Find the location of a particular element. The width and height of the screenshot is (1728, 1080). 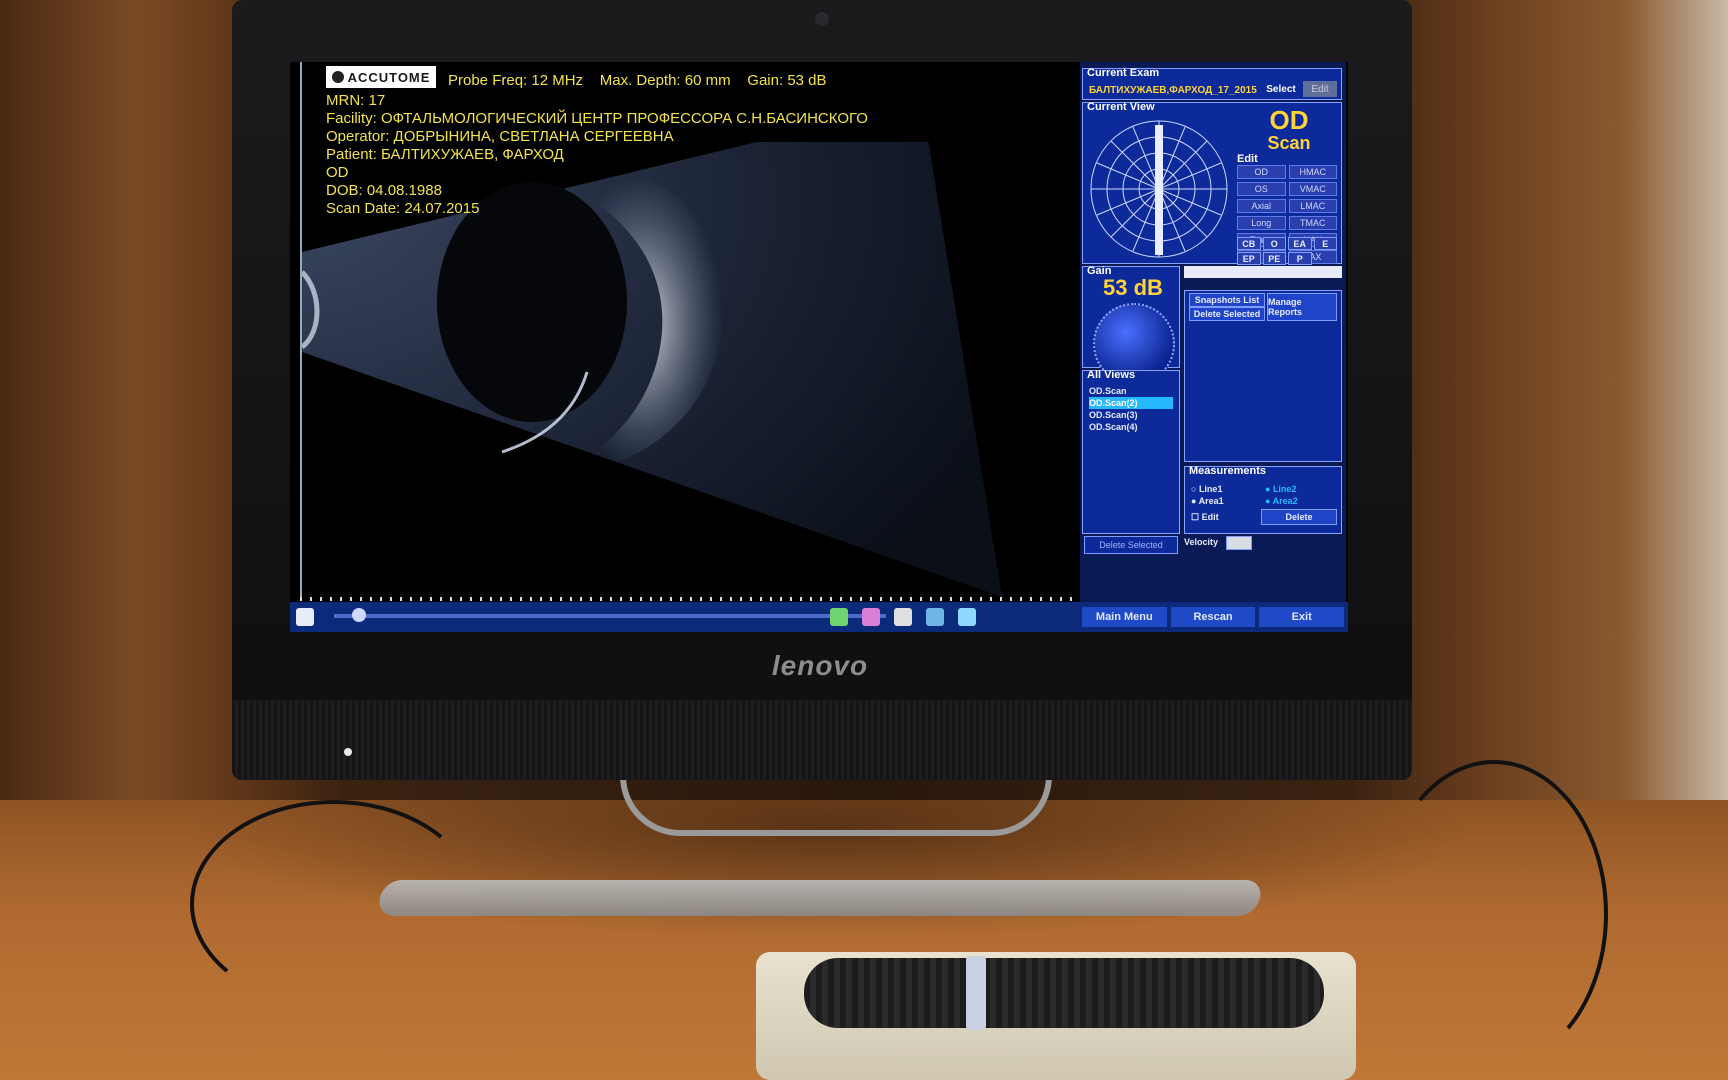

eye-label: OD is located at coordinates (337, 172).